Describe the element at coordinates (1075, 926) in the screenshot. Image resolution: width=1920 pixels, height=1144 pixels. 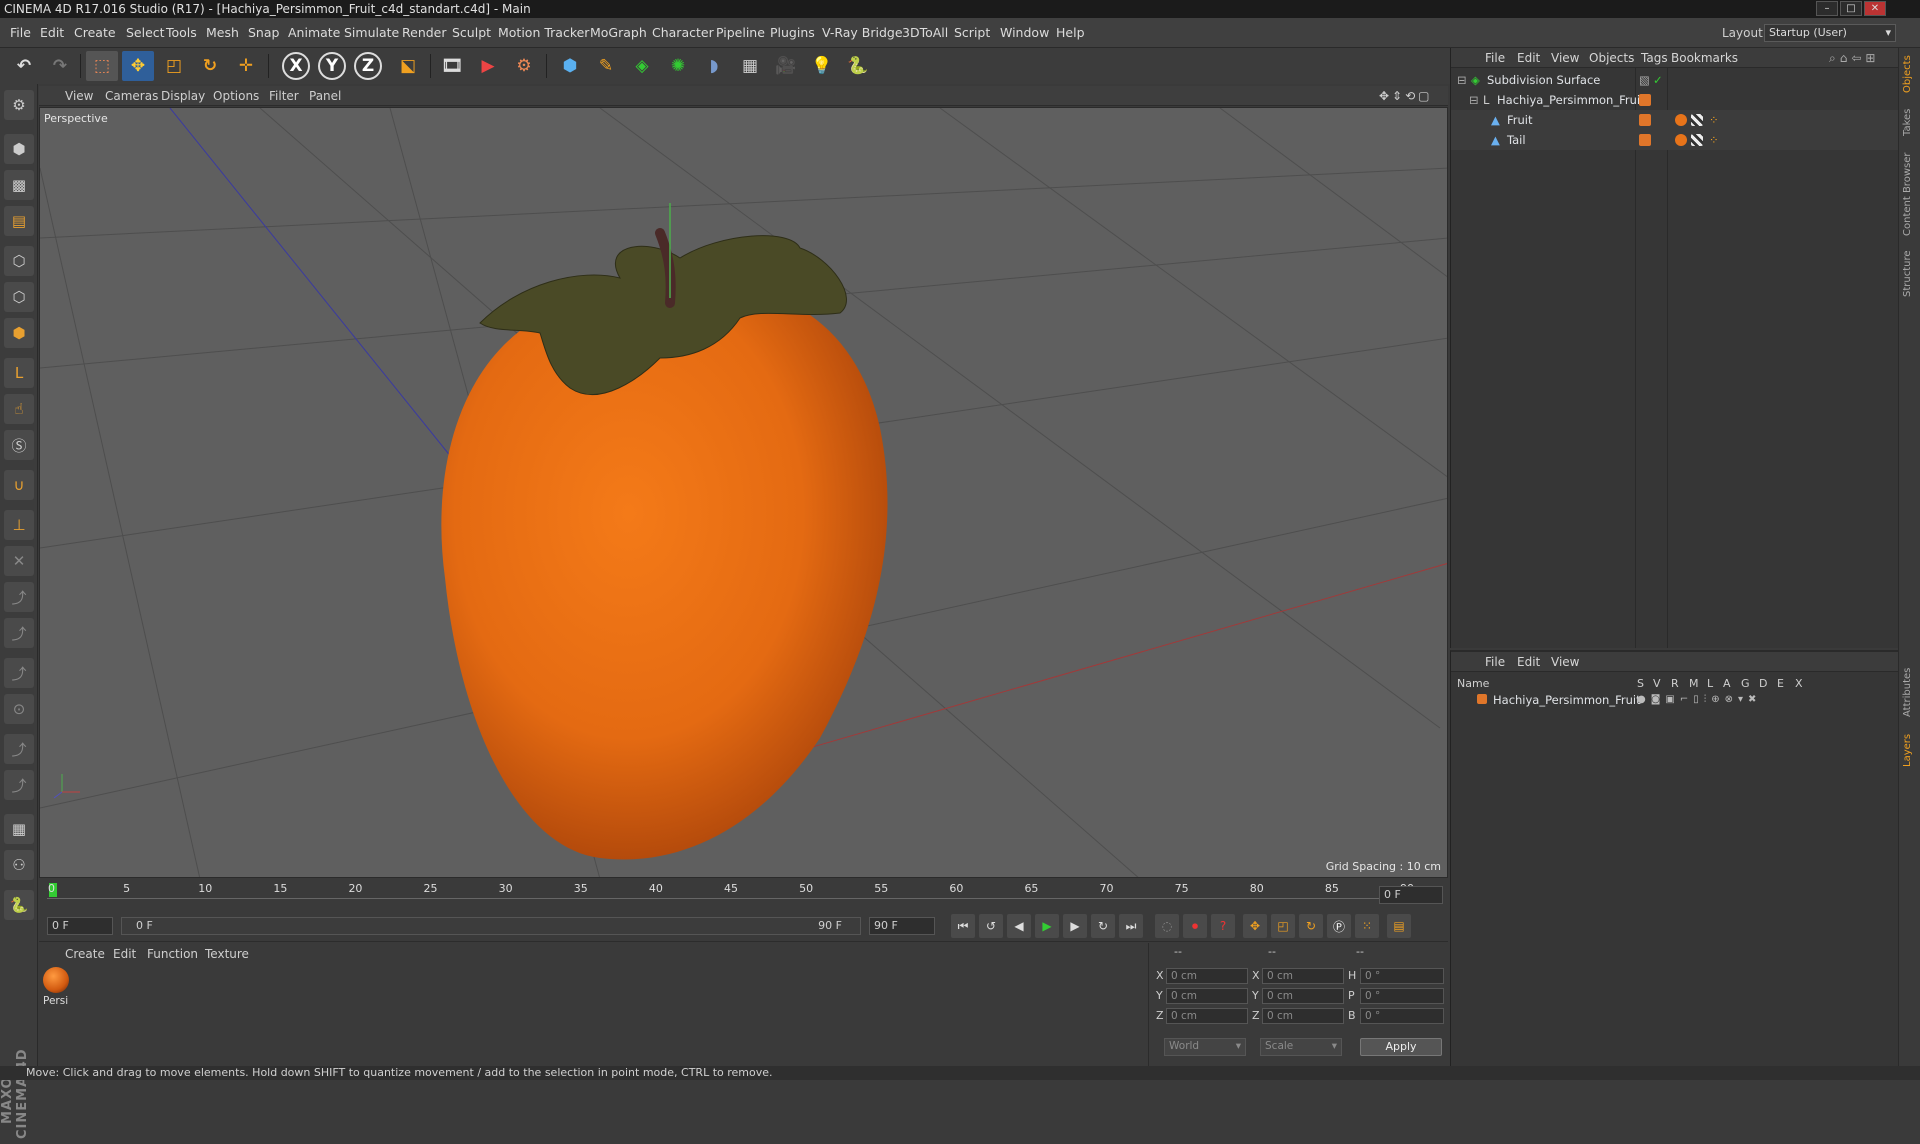
I see `next-frame-icon: ▶` at that location.